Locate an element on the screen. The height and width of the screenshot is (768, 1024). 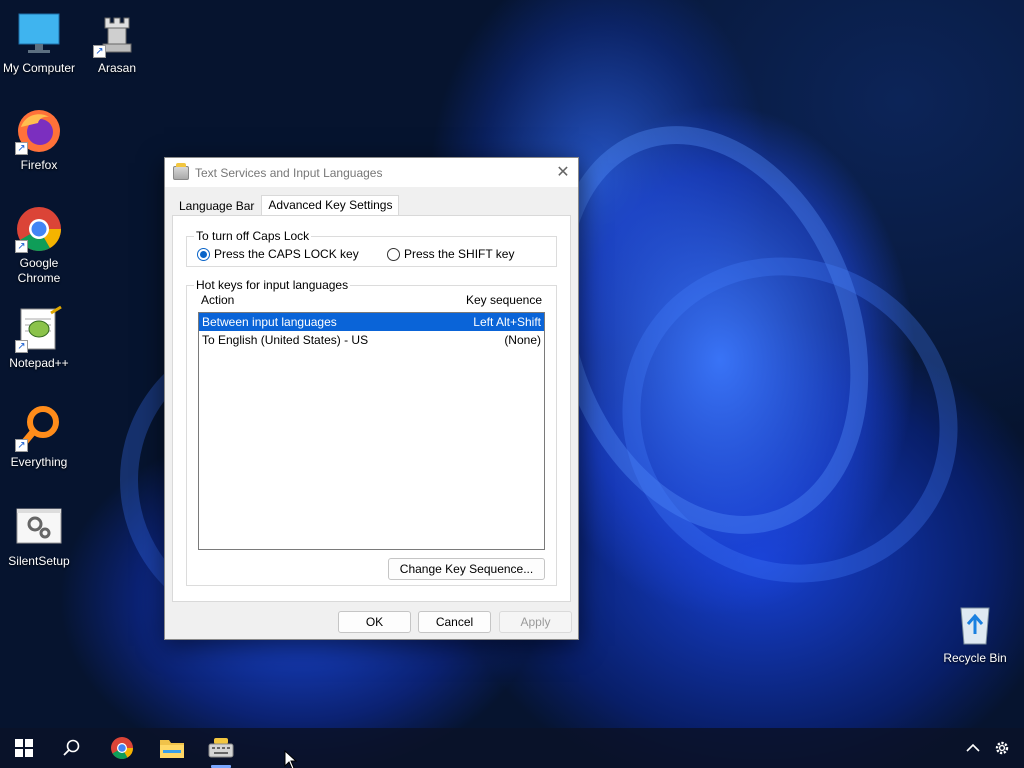
taskbar-chrome is located at coordinates (122, 748).